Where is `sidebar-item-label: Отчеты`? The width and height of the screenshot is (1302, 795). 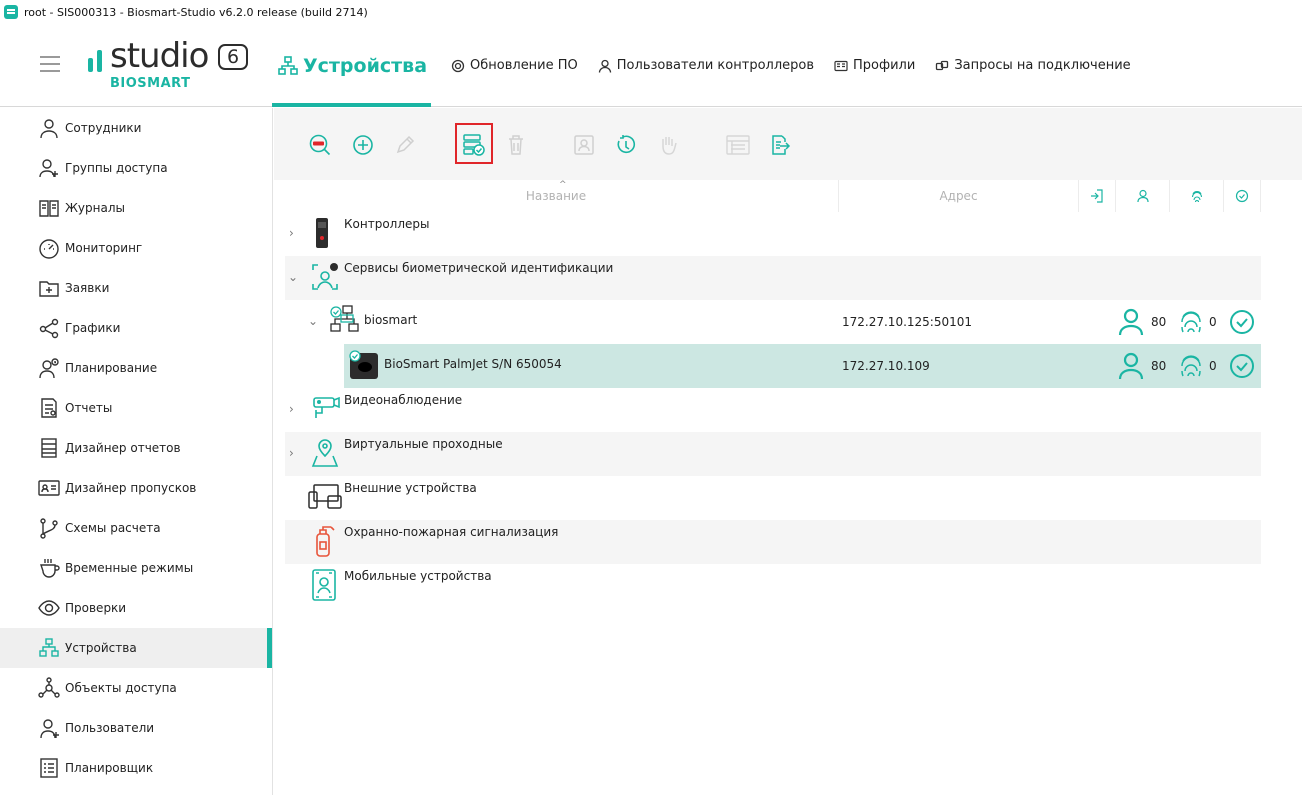
sidebar-item-label: Отчеты is located at coordinates (89, 408).